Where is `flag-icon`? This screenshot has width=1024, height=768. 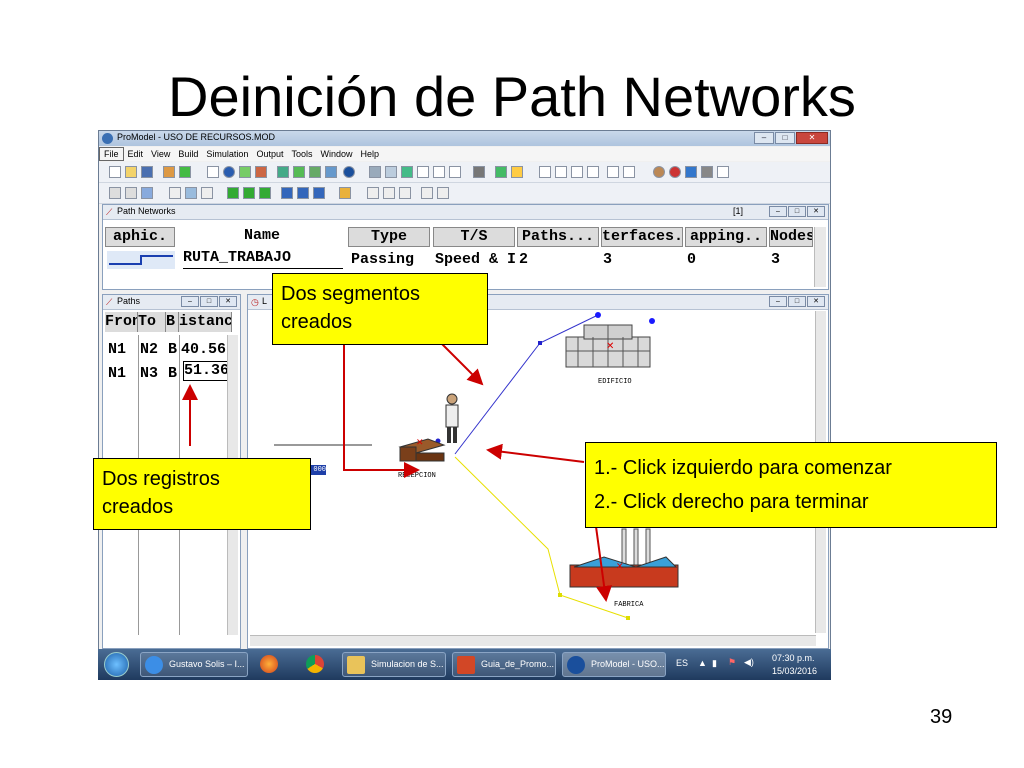
flag-icon is located at coordinates (427, 193).